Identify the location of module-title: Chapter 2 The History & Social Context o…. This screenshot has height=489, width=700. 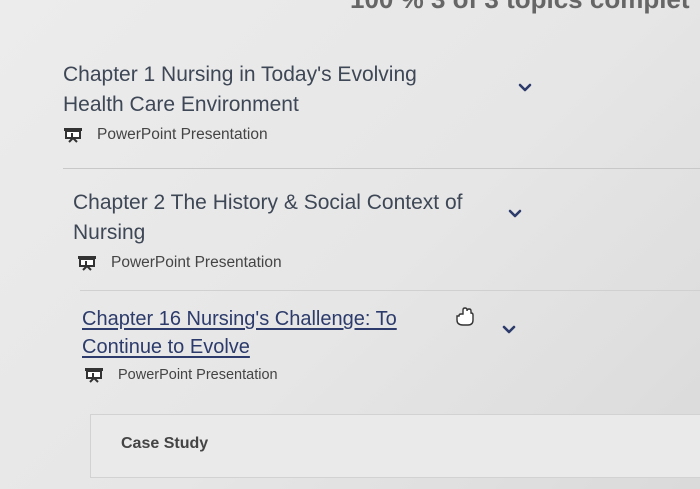
(283, 218).